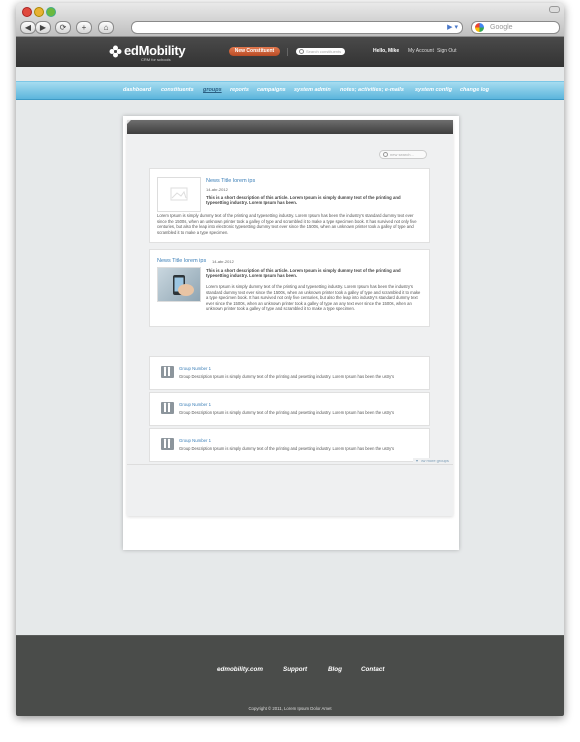 Image resolution: width=580 pixels, height=742 pixels. What do you see at coordinates (501, 27) in the screenshot?
I see `browser-search-placeholder: Google` at bounding box center [501, 27].